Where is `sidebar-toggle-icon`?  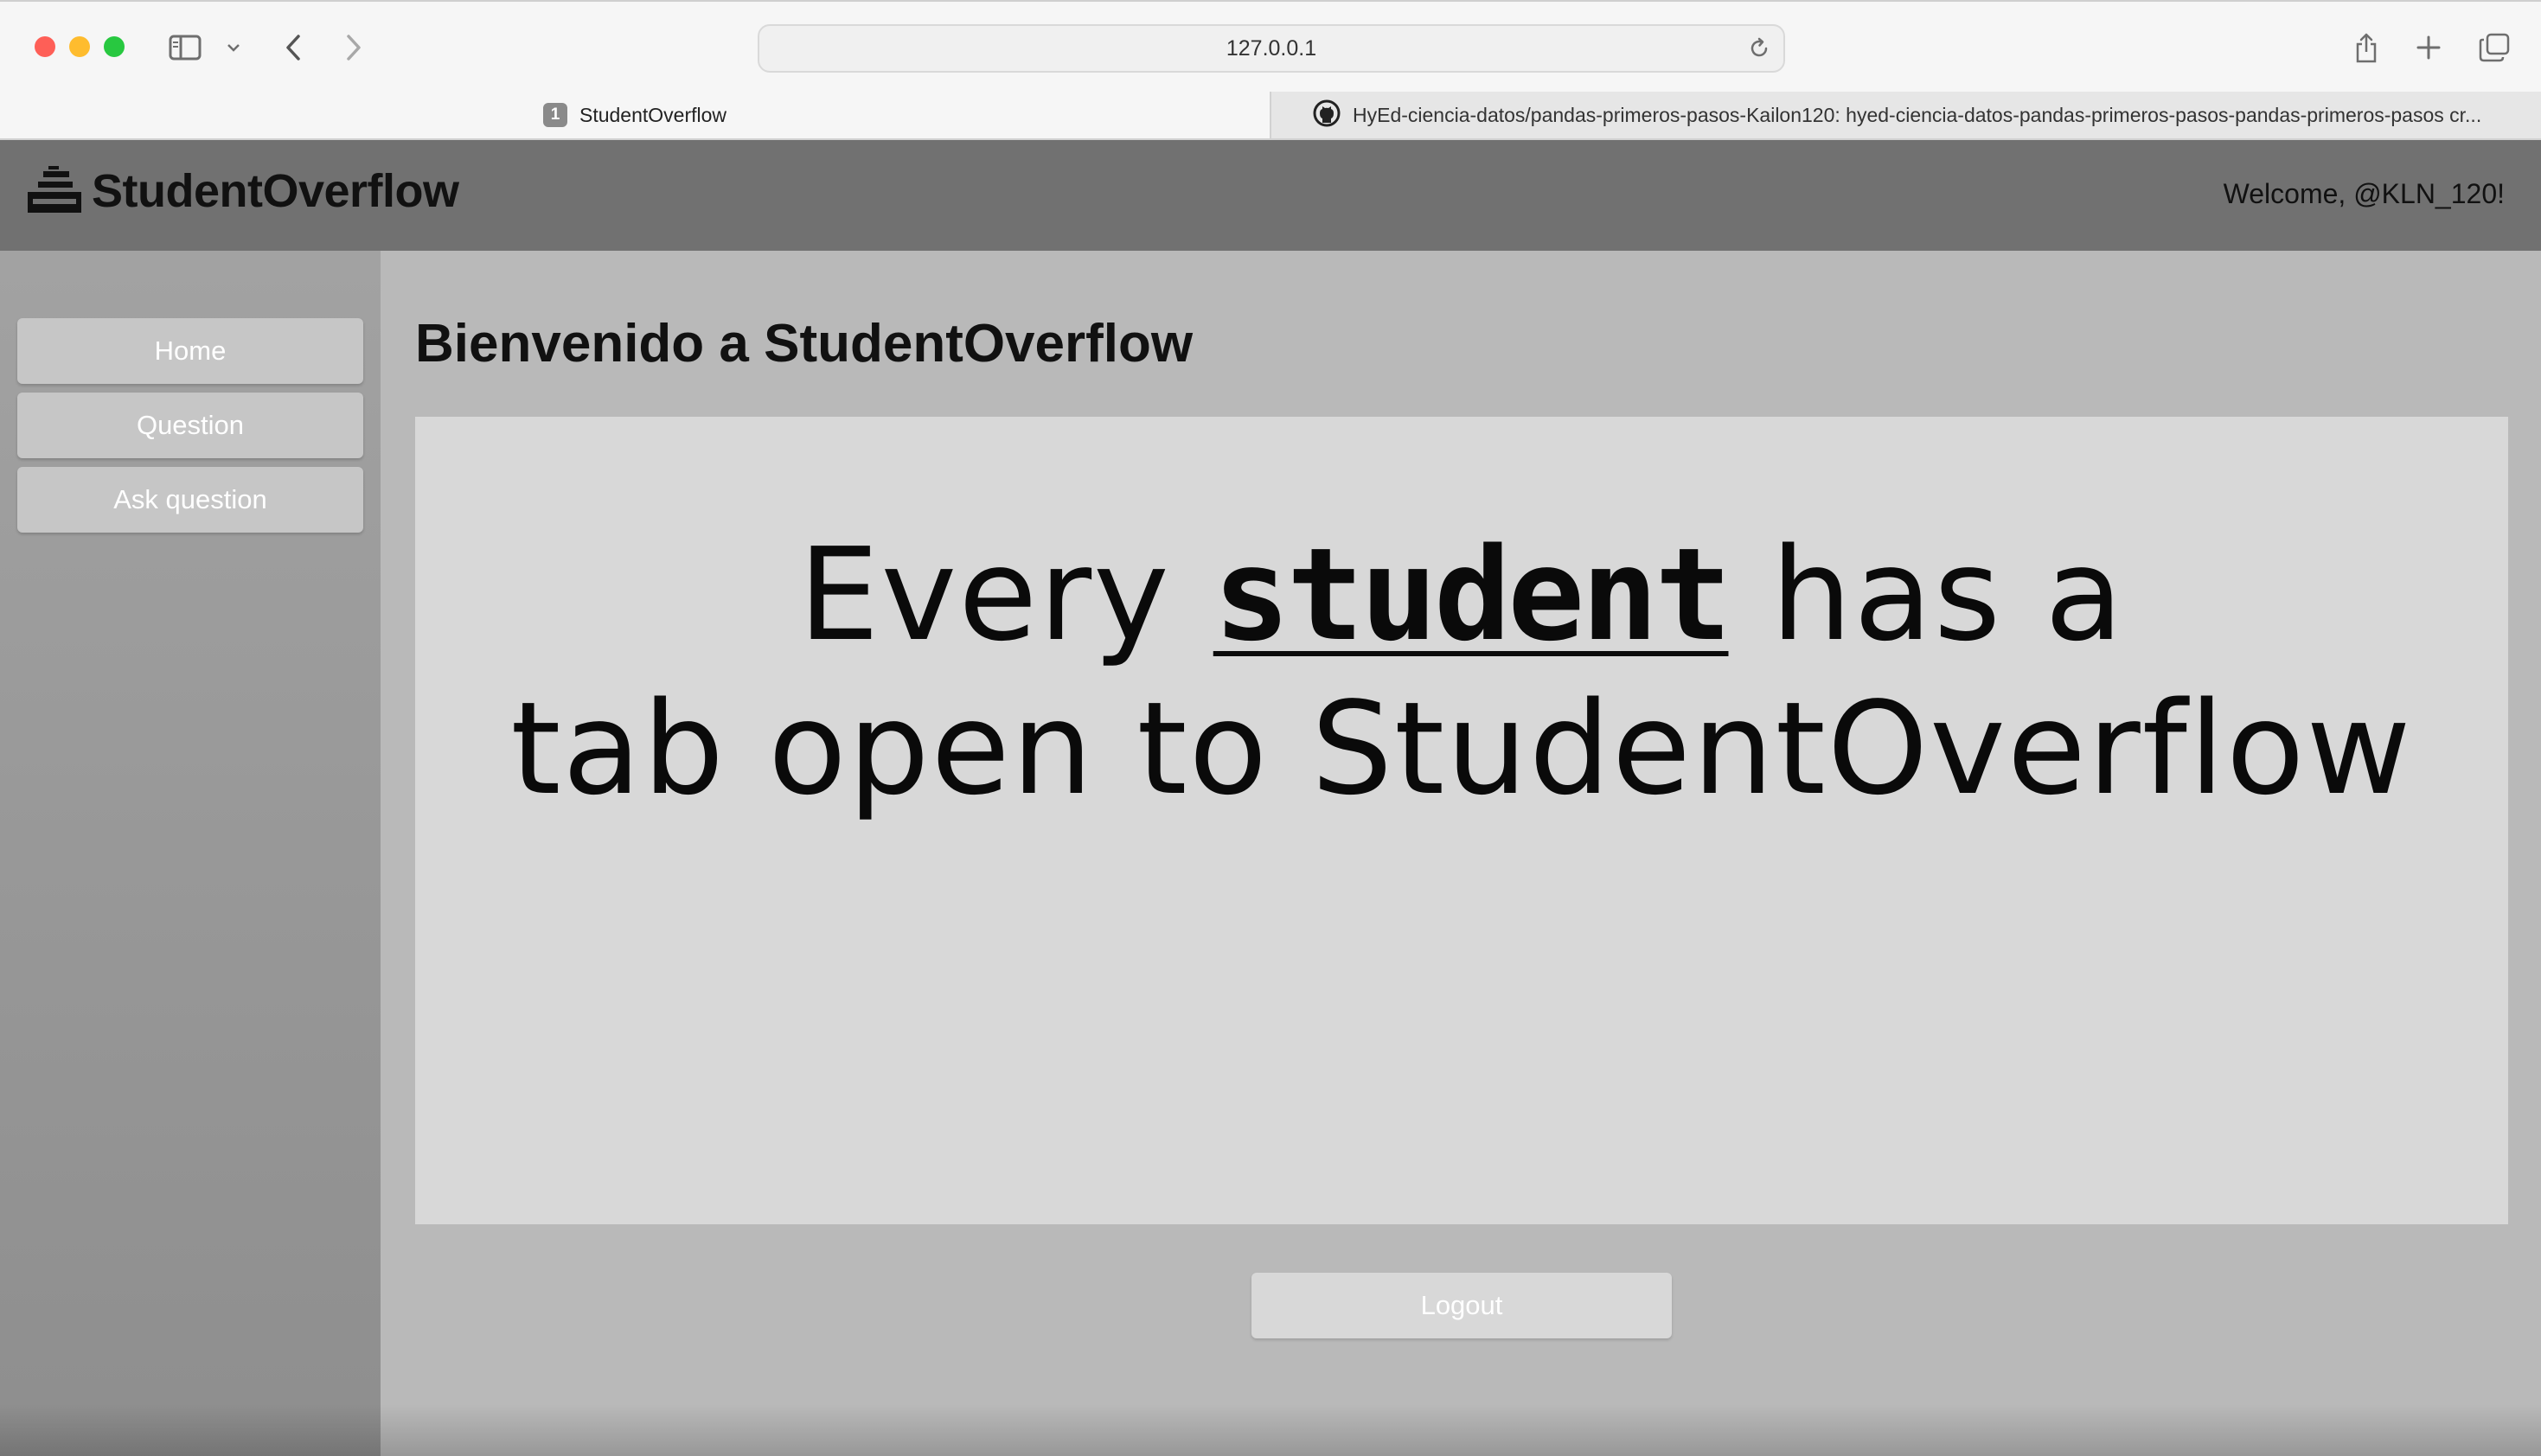 sidebar-toggle-icon is located at coordinates (185, 47).